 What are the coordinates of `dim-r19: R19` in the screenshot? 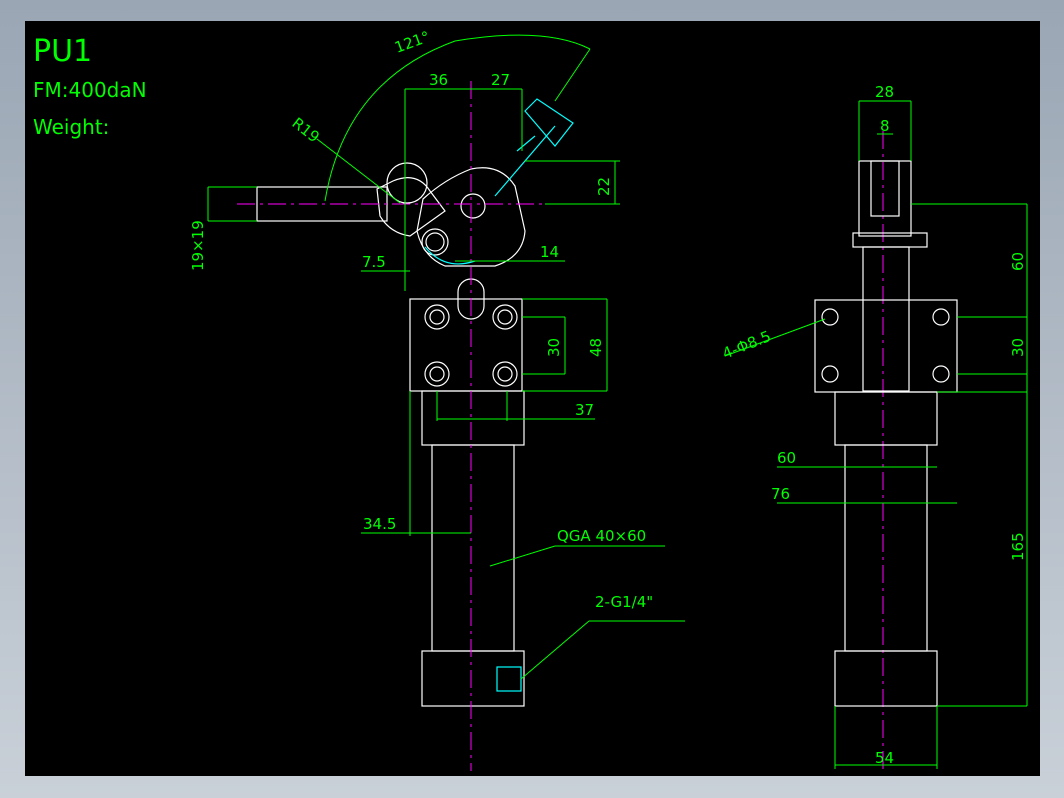 It's located at (306, 130).